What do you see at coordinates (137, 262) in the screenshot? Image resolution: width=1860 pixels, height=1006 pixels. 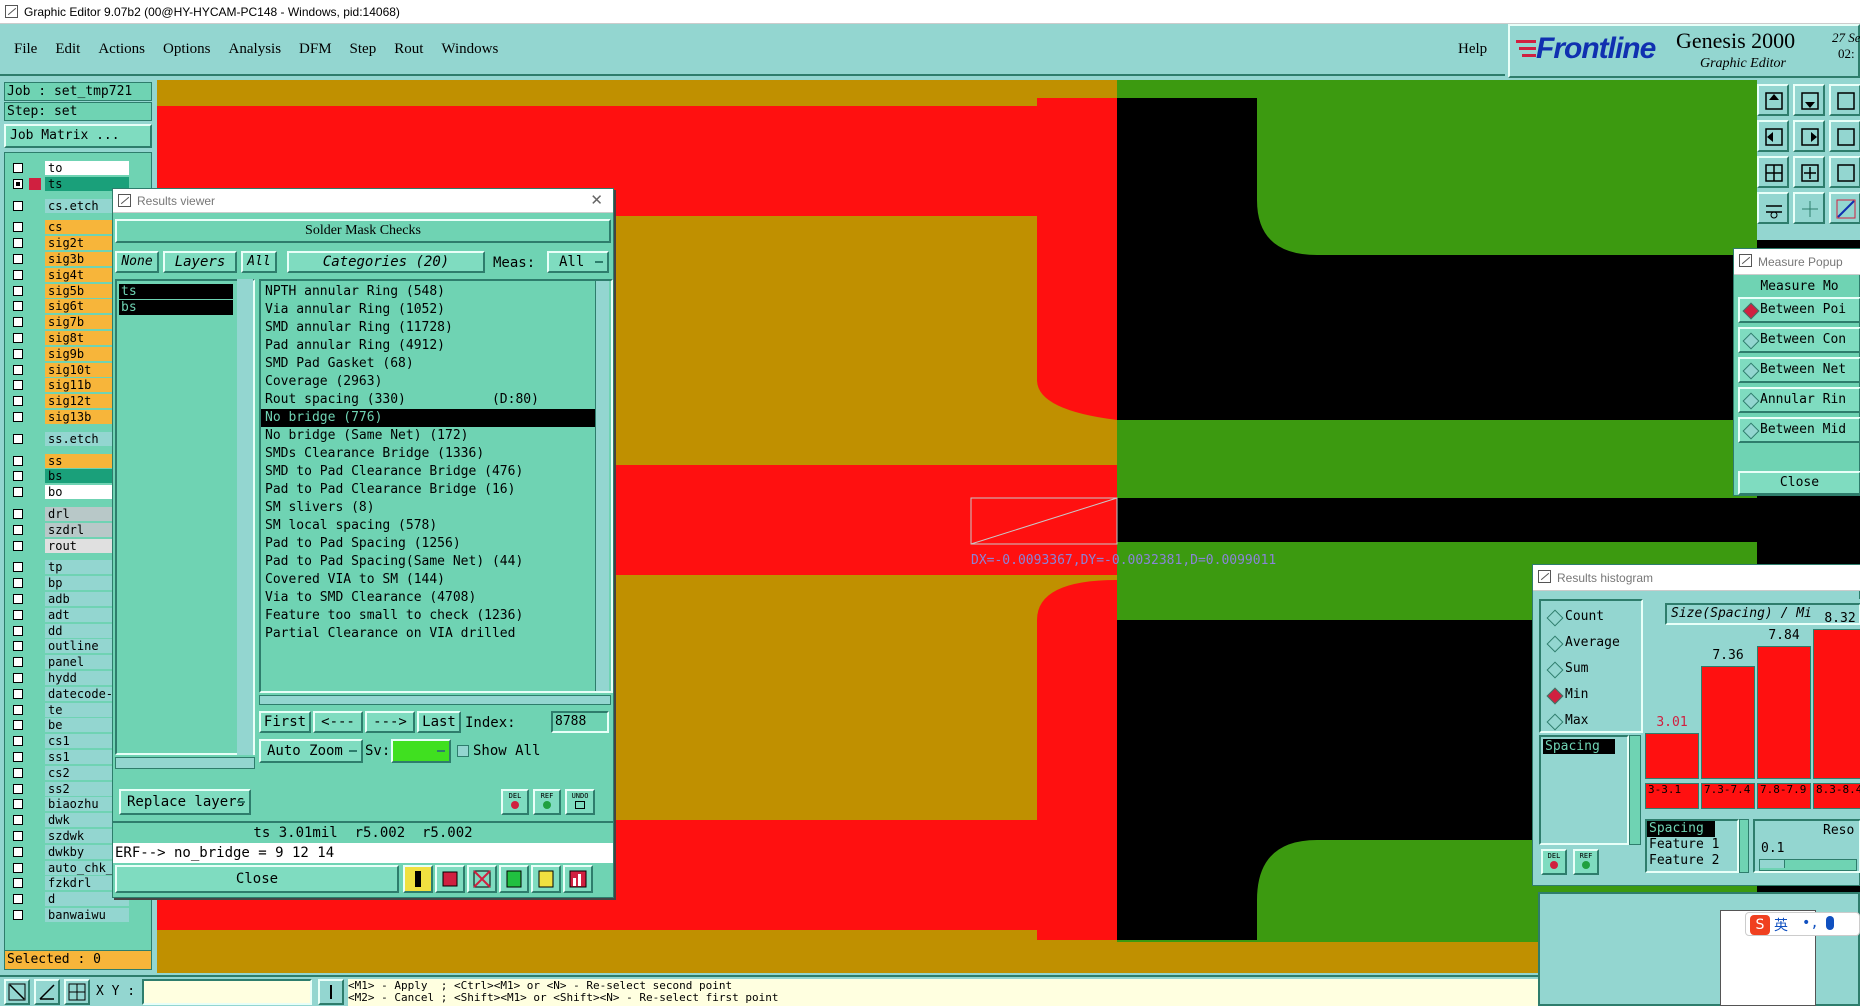 I see `none-button: None` at bounding box center [137, 262].